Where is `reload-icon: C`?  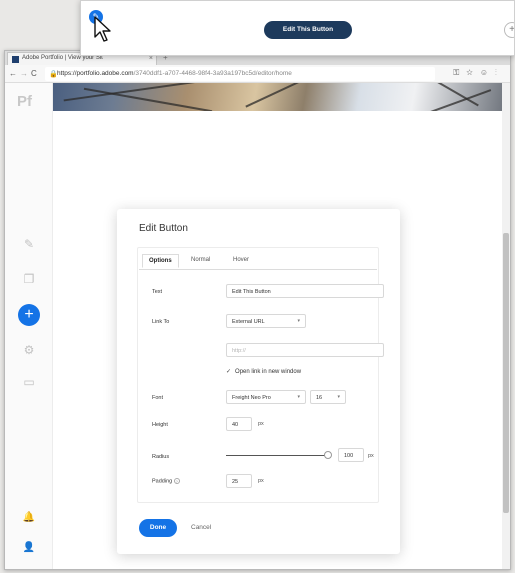
reload-icon: C is located at coordinates (34, 73).